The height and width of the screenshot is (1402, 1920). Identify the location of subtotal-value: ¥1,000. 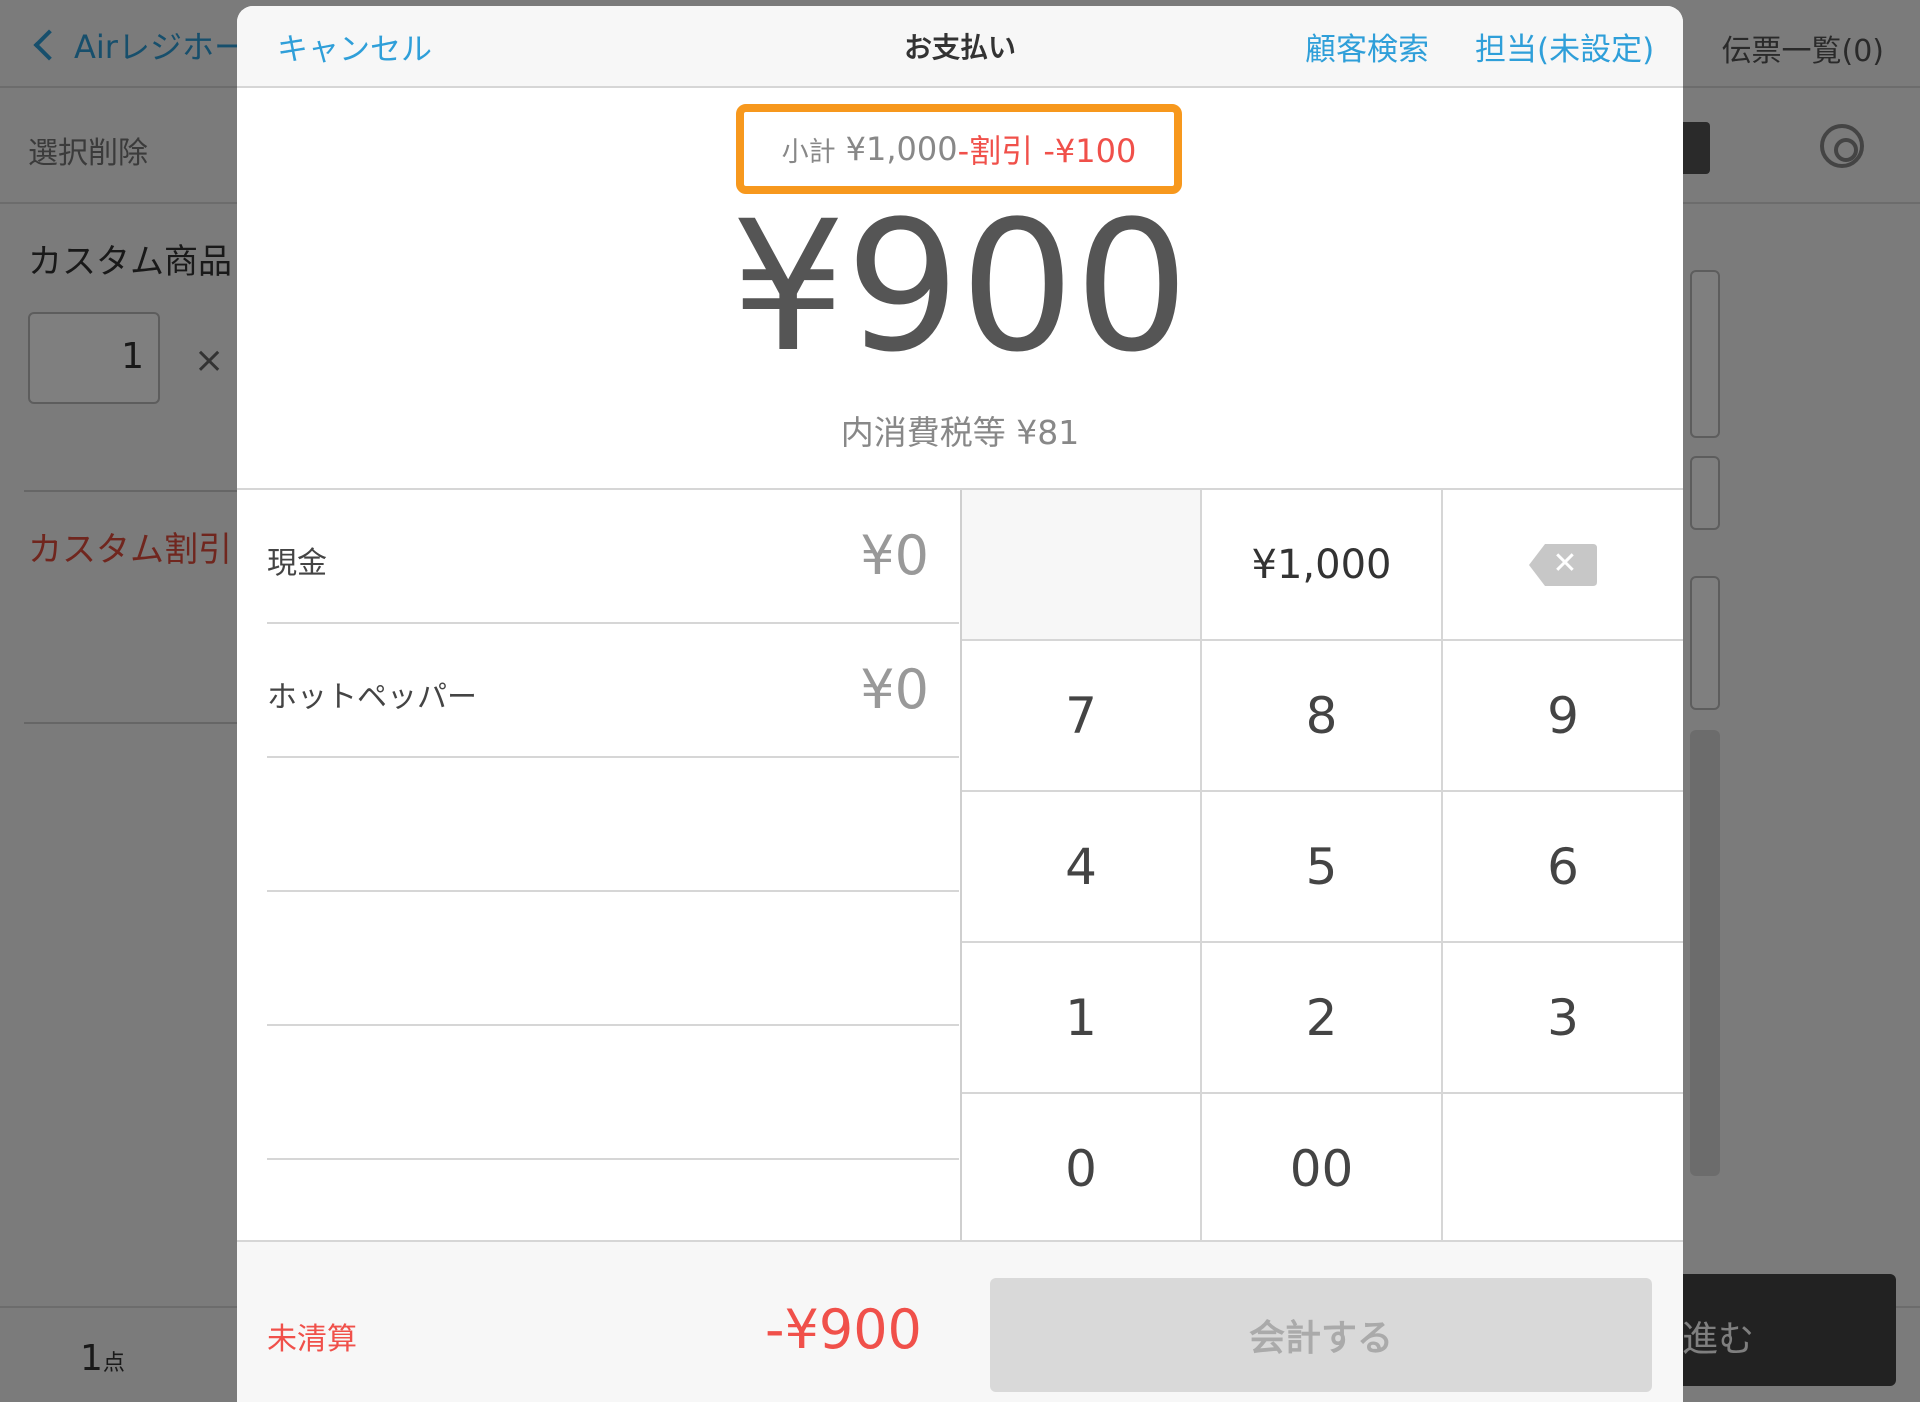
(901, 149).